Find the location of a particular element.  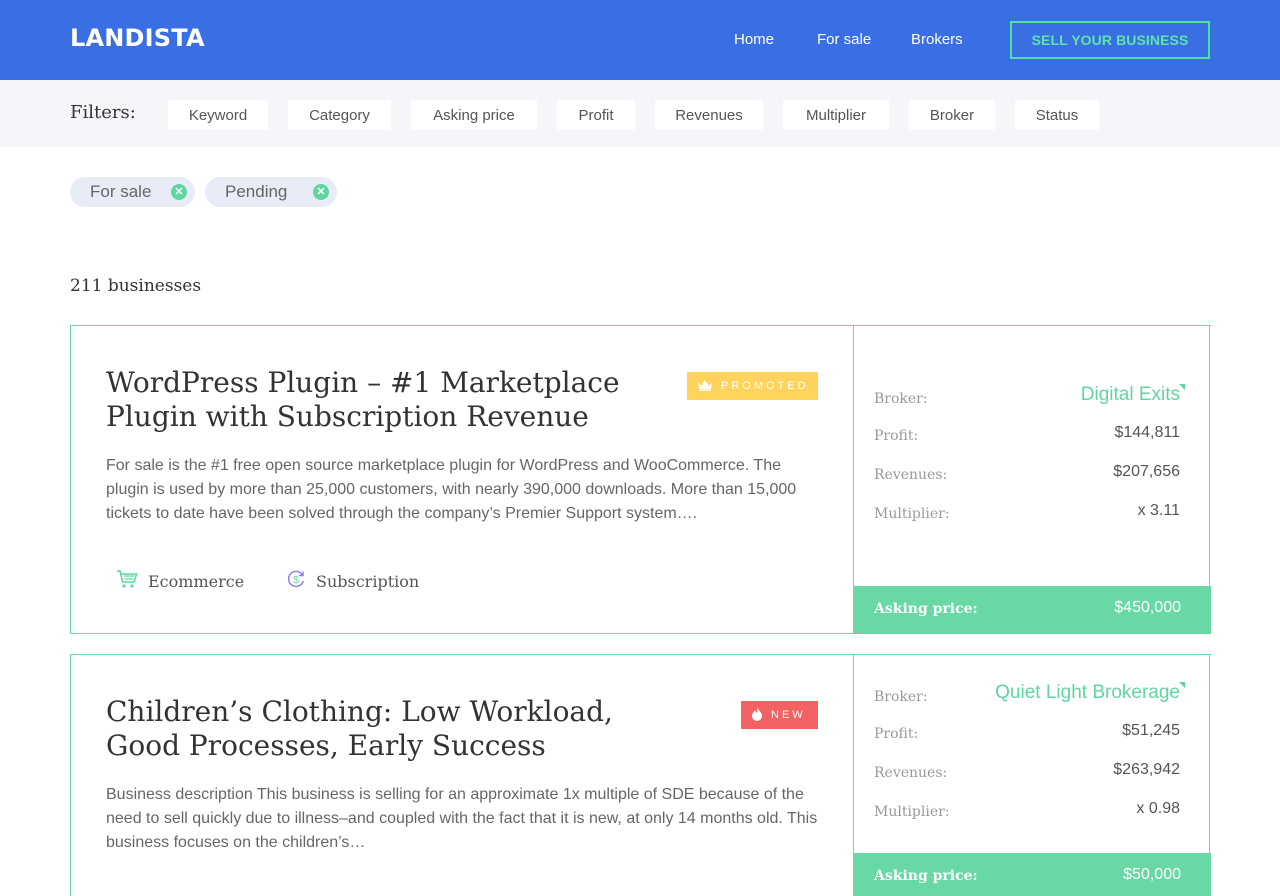

new-badge: NEW is located at coordinates (779, 715).